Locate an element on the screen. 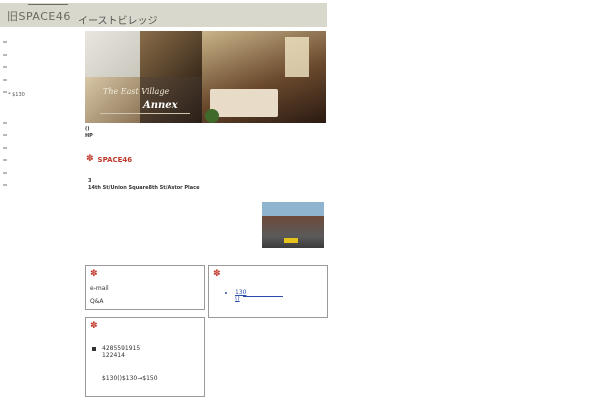 Image resolution: width=600 pixels, height=400 pixels. contact-box: ✽ e-mail Q&A is located at coordinates (145, 287).